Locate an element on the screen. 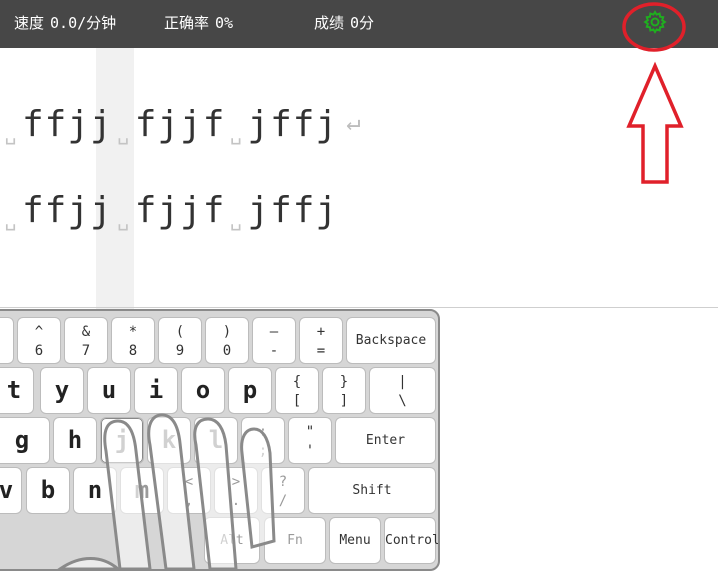 The image size is (718, 571). key-semicolon: : ; is located at coordinates (263, 440).